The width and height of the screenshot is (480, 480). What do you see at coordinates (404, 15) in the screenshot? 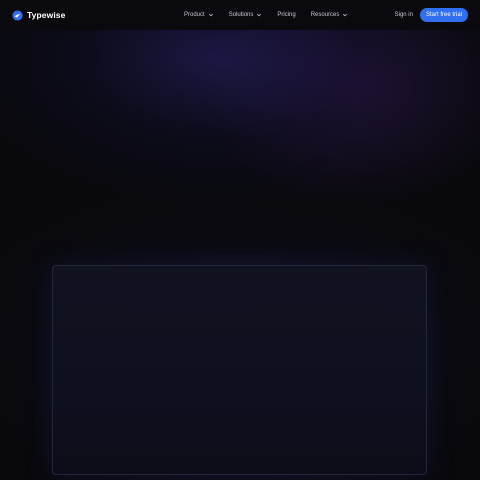
I see `sign-in-link: Sign in` at bounding box center [404, 15].